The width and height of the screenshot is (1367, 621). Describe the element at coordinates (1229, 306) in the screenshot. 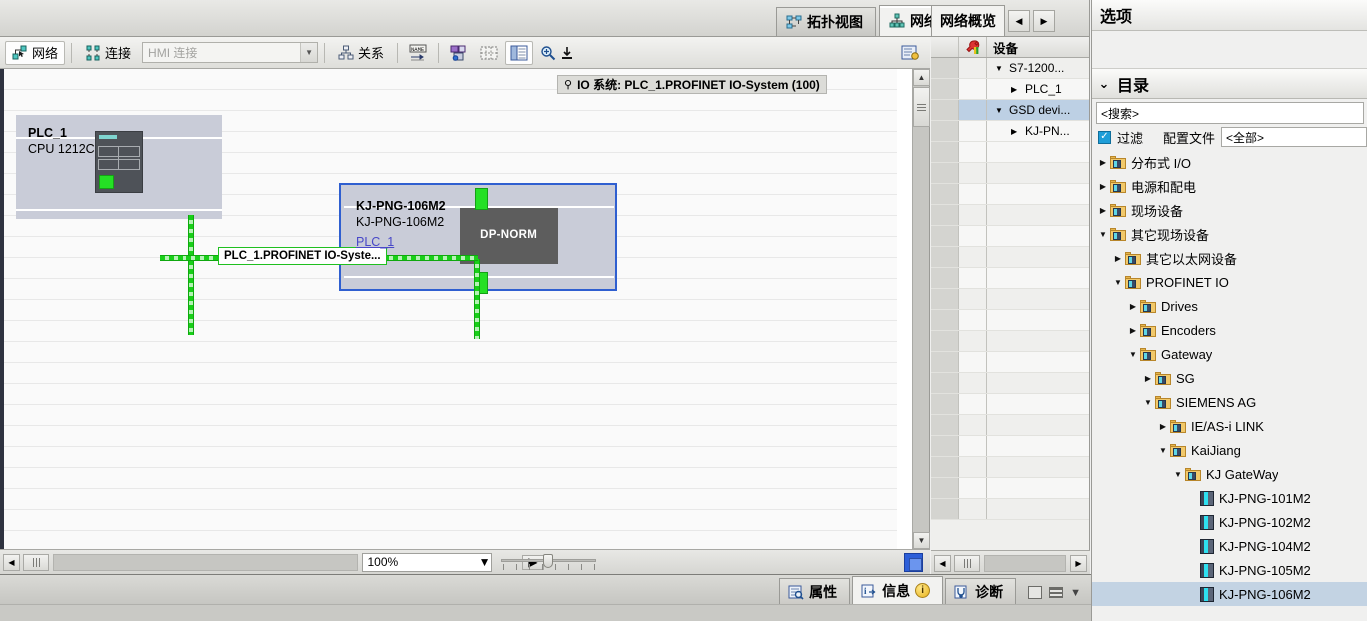

I see `catalog-tree-item: ▶ Drives` at that location.